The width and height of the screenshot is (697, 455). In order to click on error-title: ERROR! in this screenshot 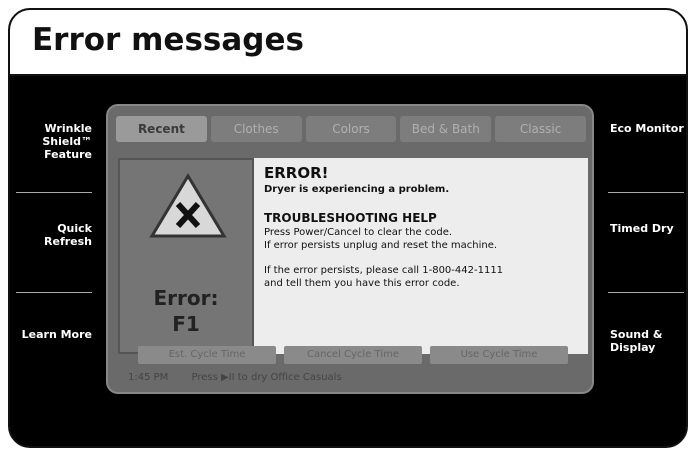, I will do `click(296, 173)`.